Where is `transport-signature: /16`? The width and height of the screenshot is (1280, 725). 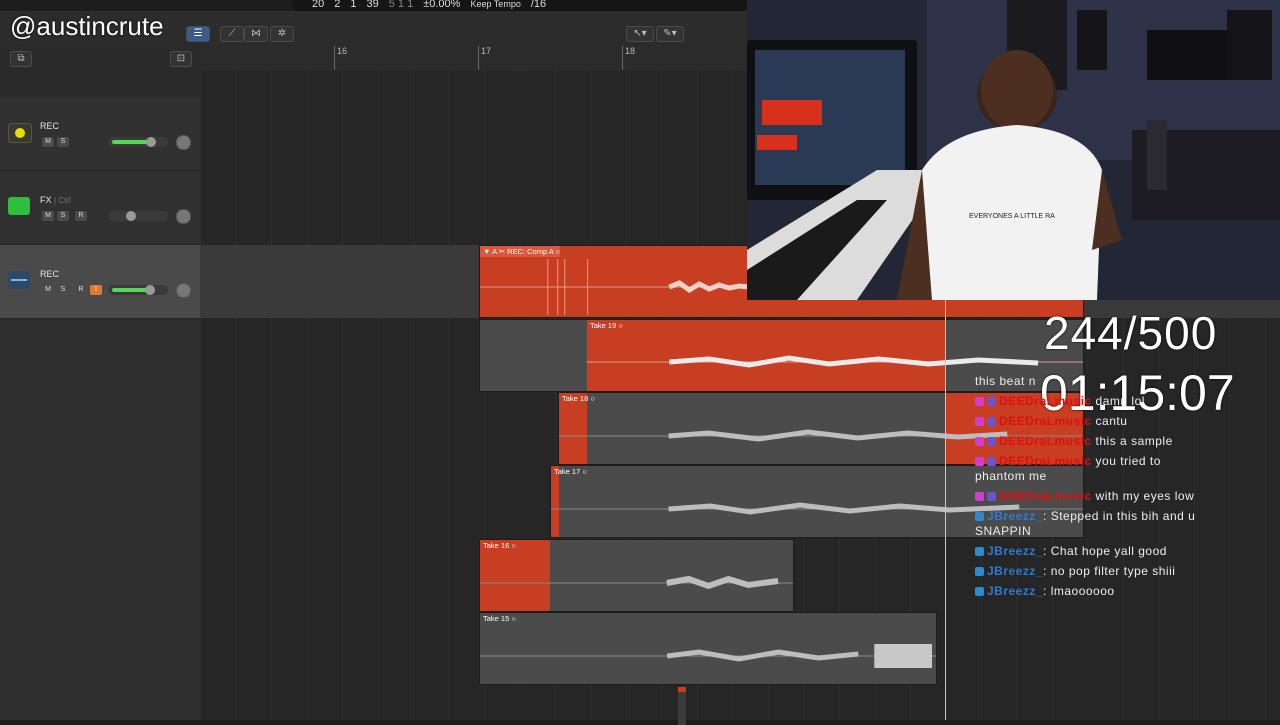
transport-signature: /16 is located at coordinates (538, 5).